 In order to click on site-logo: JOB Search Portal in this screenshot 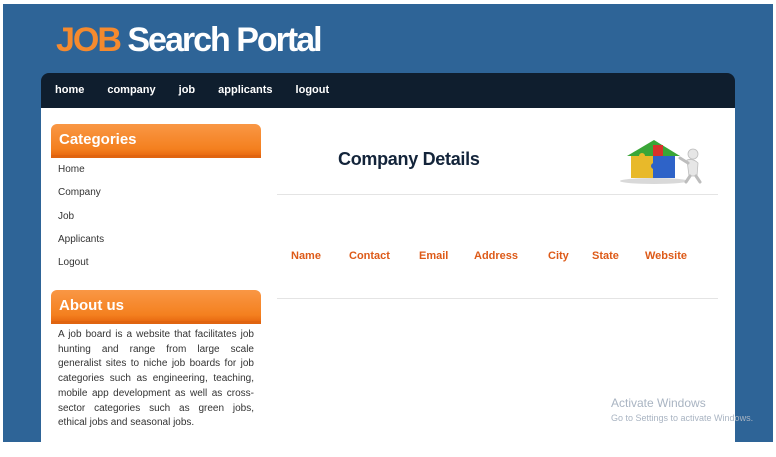, I will do `click(189, 40)`.